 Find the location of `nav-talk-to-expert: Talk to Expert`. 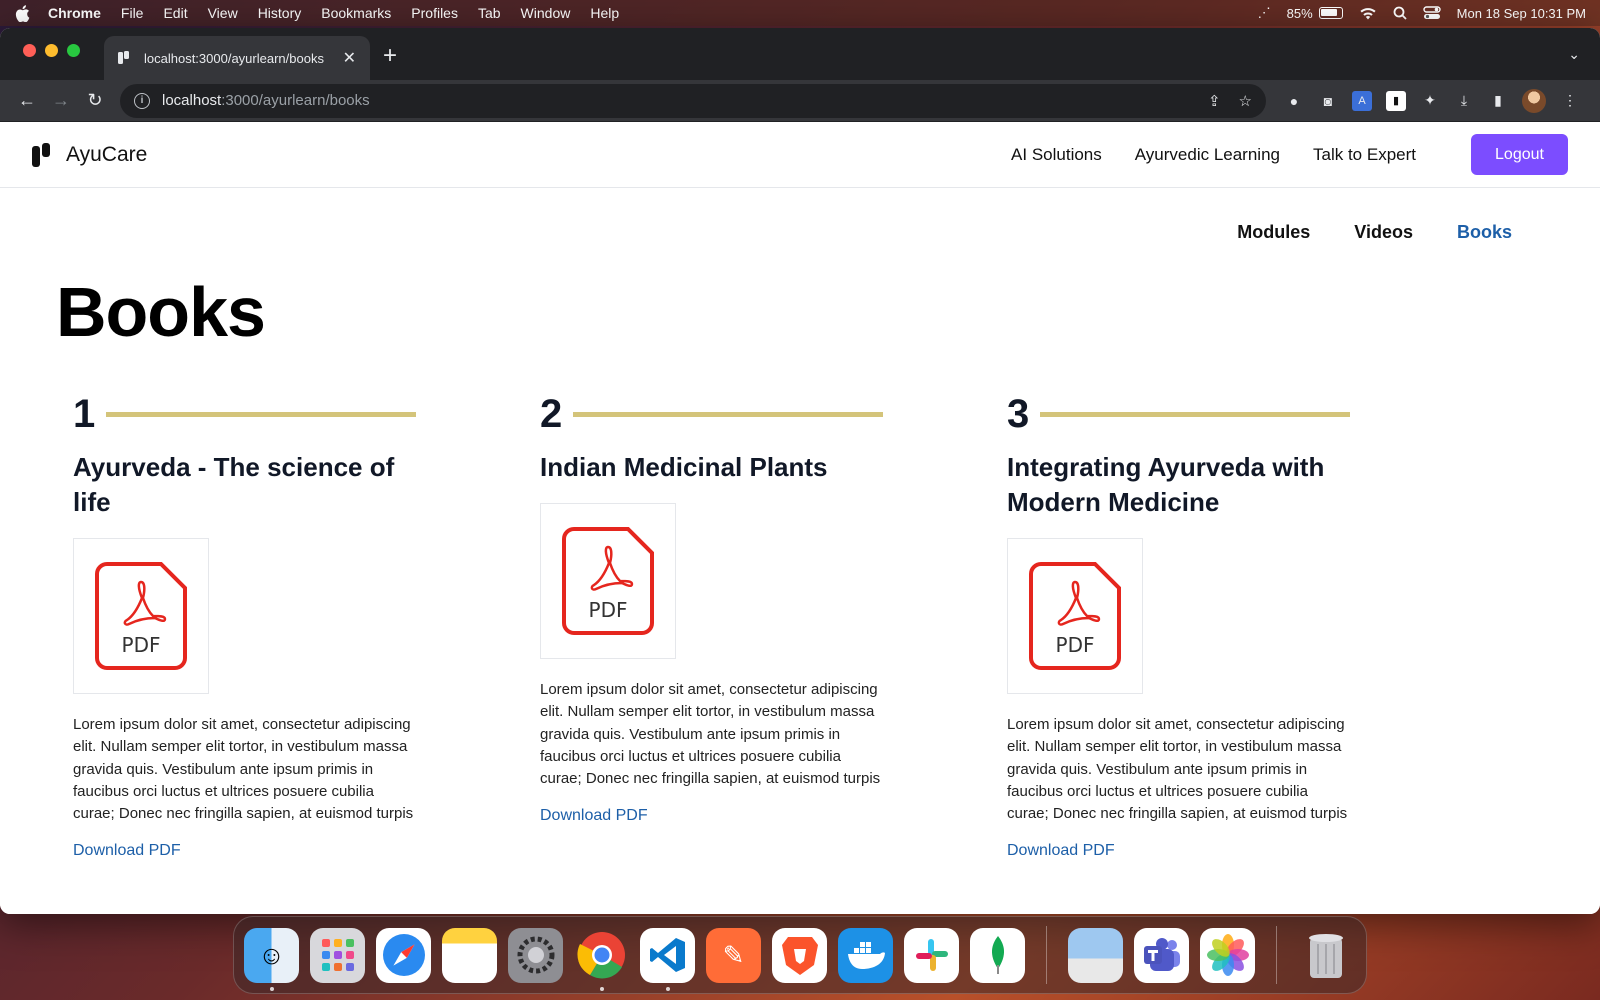

nav-talk-to-expert: Talk to Expert is located at coordinates (1364, 155).